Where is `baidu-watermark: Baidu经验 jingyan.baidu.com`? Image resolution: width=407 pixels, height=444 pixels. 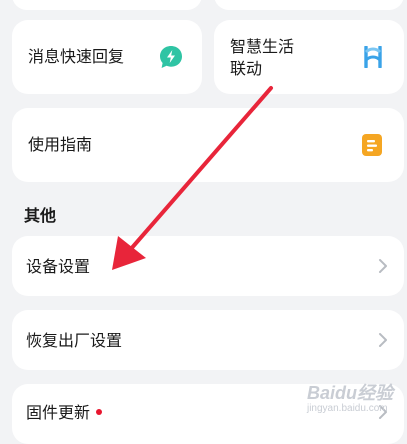
baidu-watermark: Baidu经验 jingyan.baidu.com is located at coordinates (350, 396).